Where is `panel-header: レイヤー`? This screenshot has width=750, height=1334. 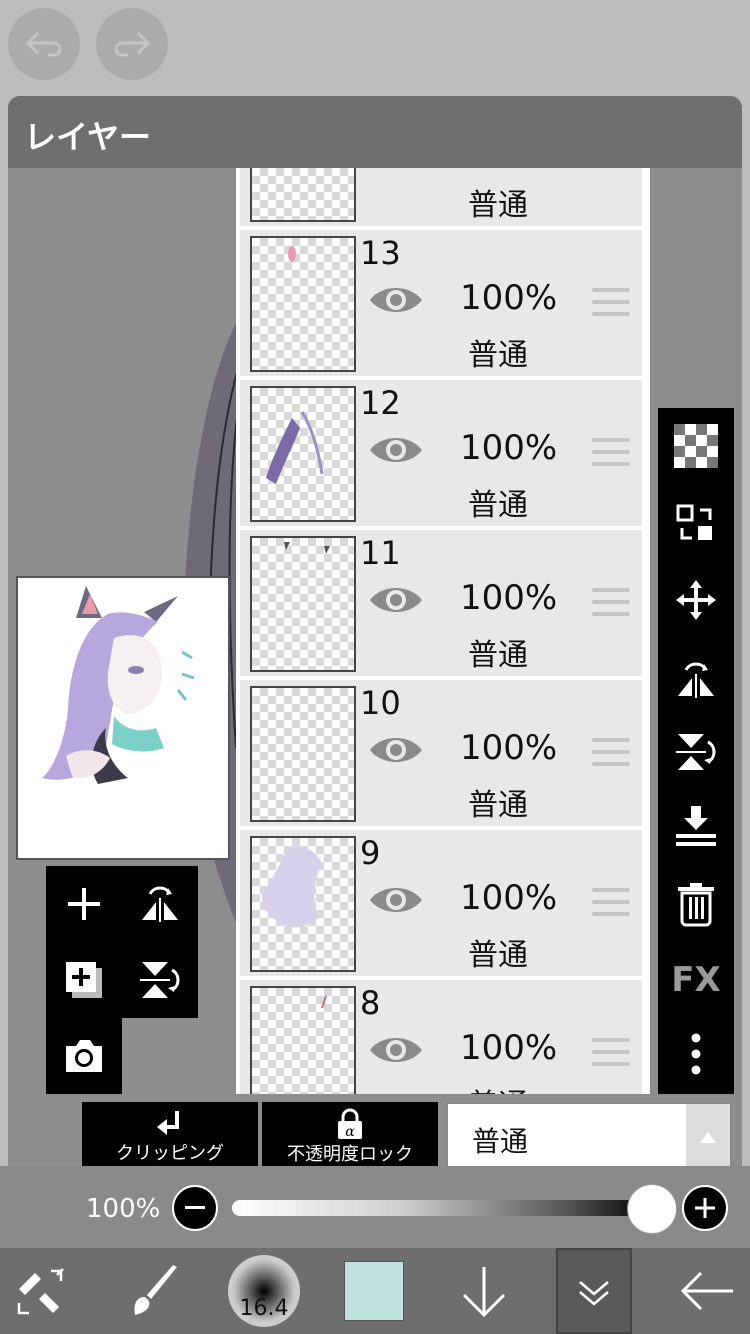
panel-header: レイヤー is located at coordinates (375, 132).